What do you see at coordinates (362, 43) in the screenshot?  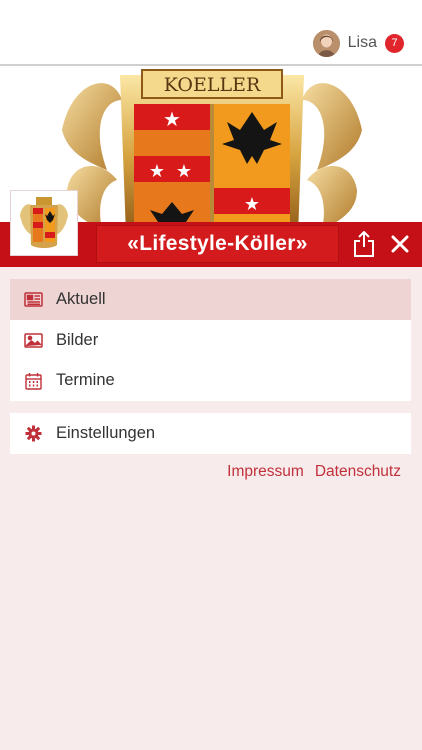 I see `user-name: Lisa` at bounding box center [362, 43].